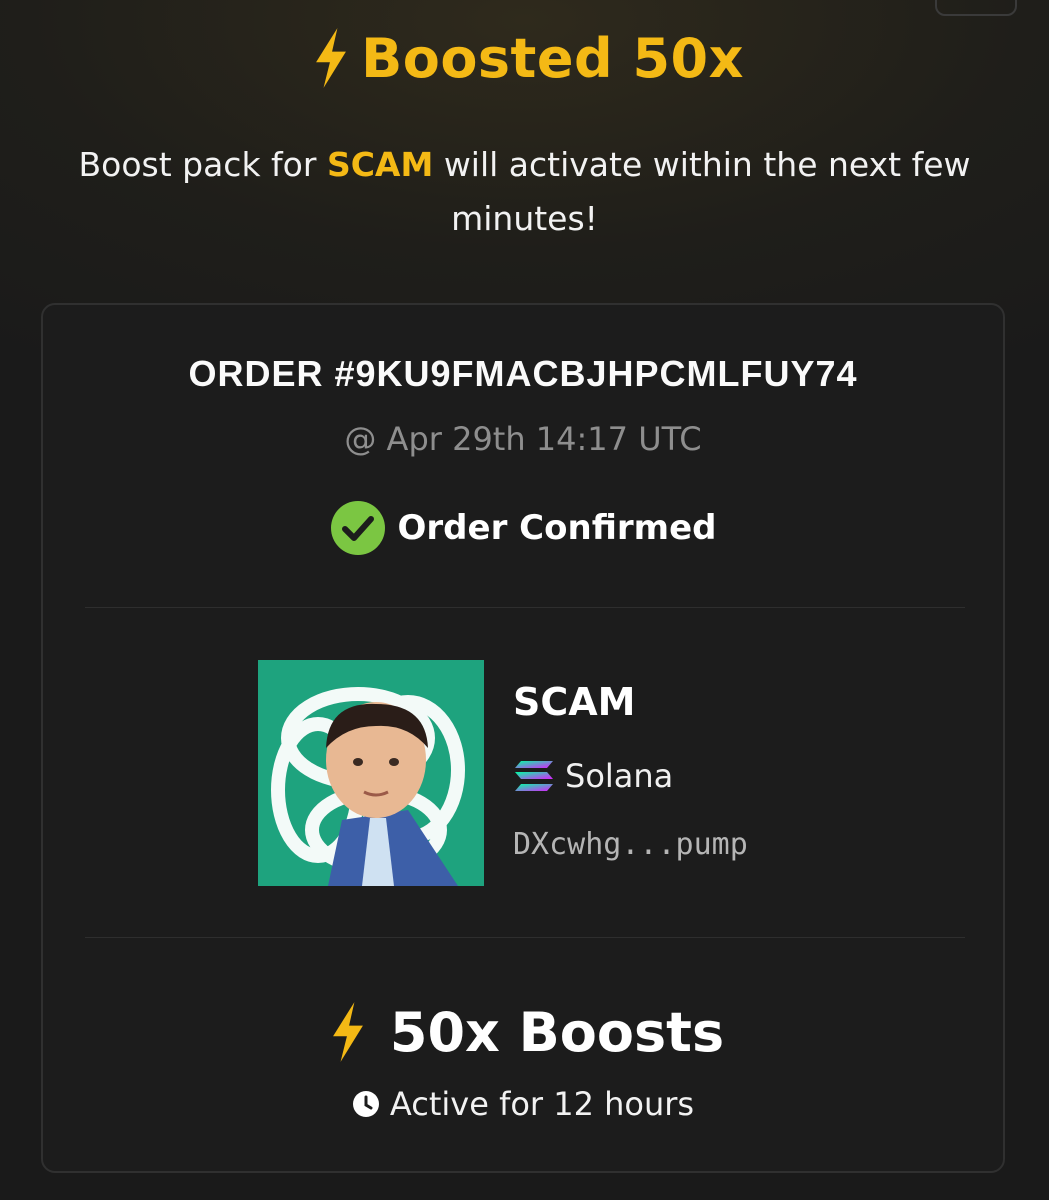 This screenshot has width=1049, height=1200. What do you see at coordinates (380, 164) in the screenshot?
I see `message-ticker: SCAM` at bounding box center [380, 164].